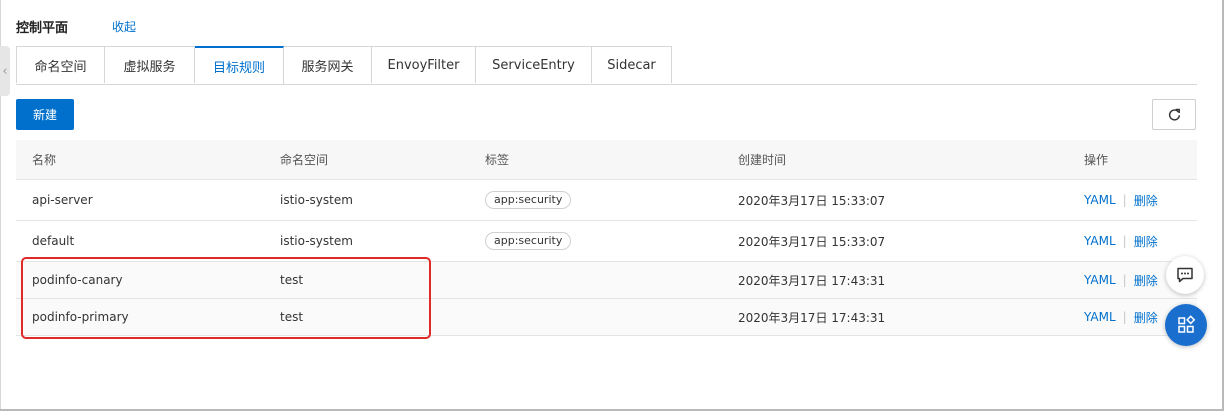 The height and width of the screenshot is (411, 1224). What do you see at coordinates (44, 160) in the screenshot?
I see `column-header-name: 名称` at bounding box center [44, 160].